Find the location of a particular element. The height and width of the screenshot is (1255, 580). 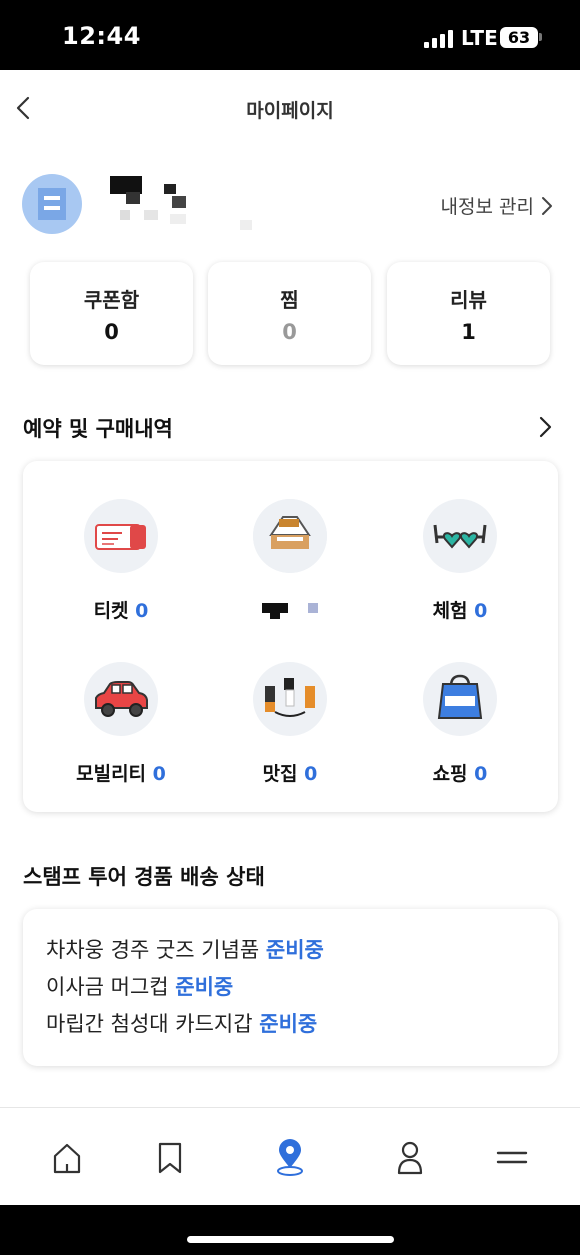

location-pin-icon is located at coordinates (290, 1157).